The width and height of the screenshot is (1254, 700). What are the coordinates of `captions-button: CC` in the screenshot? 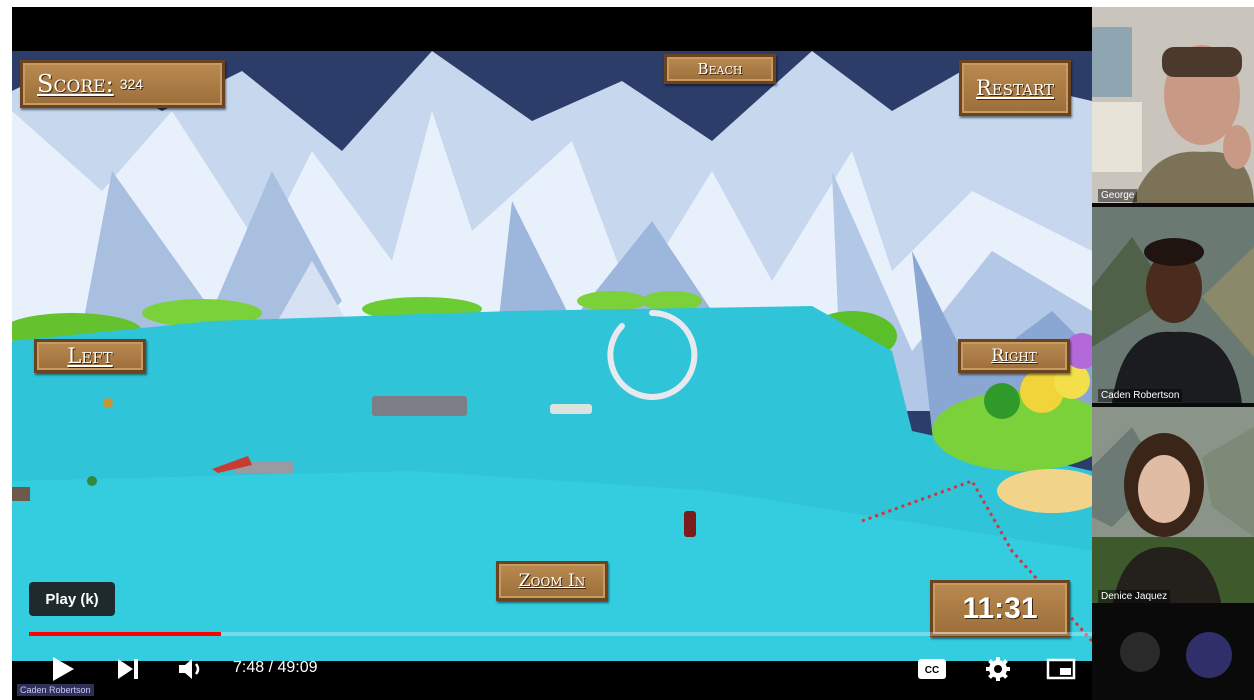 It's located at (932, 669).